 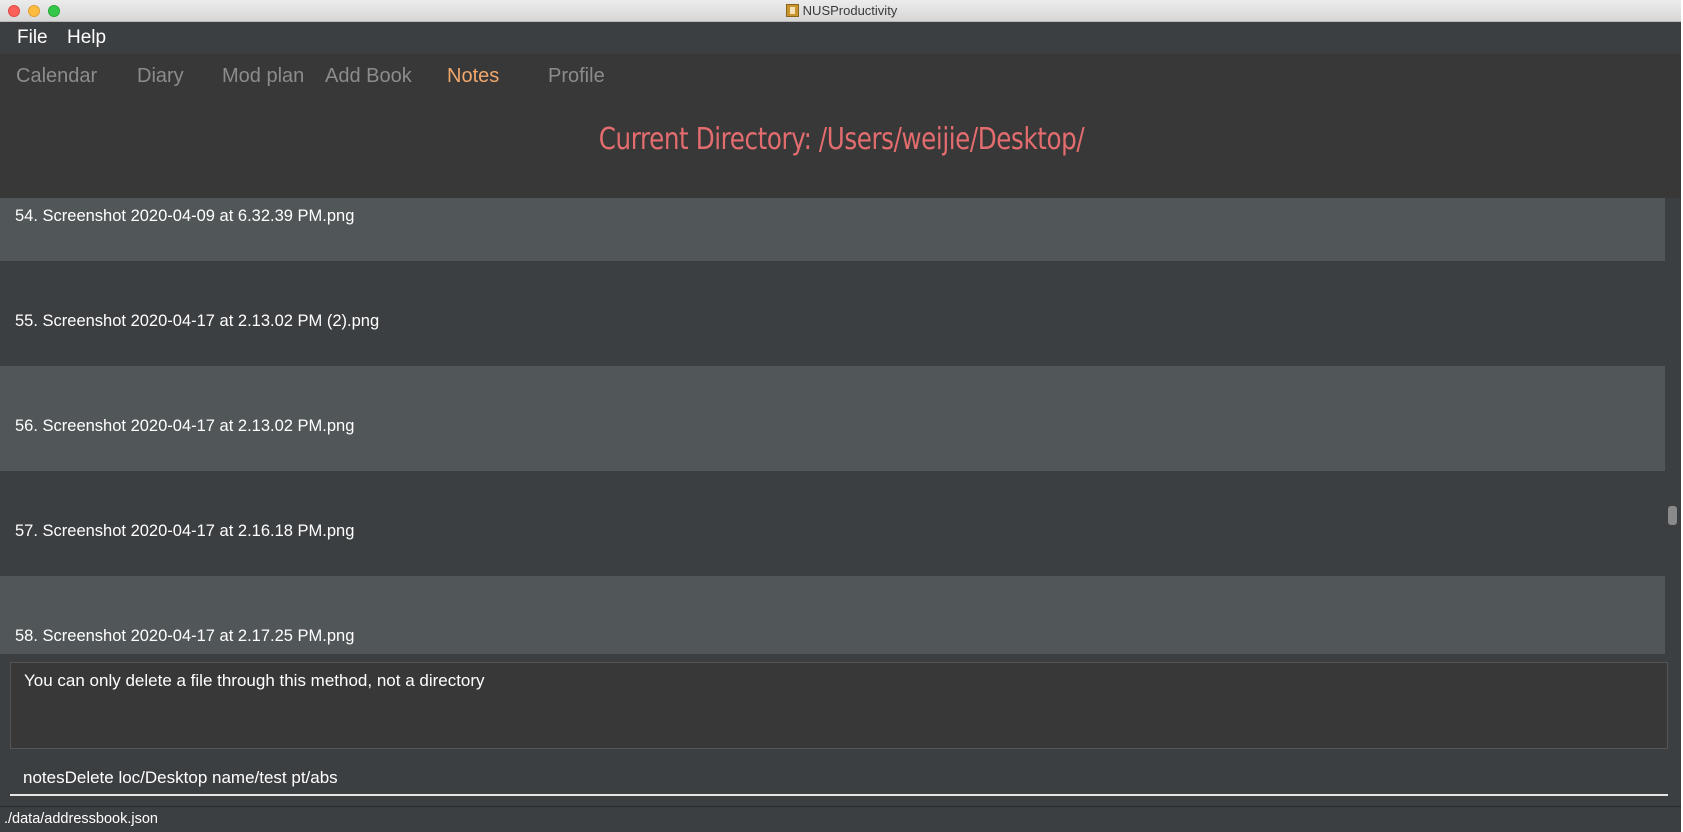 I want to click on window-title-wrap: NUSProductivity, so click(x=841, y=11).